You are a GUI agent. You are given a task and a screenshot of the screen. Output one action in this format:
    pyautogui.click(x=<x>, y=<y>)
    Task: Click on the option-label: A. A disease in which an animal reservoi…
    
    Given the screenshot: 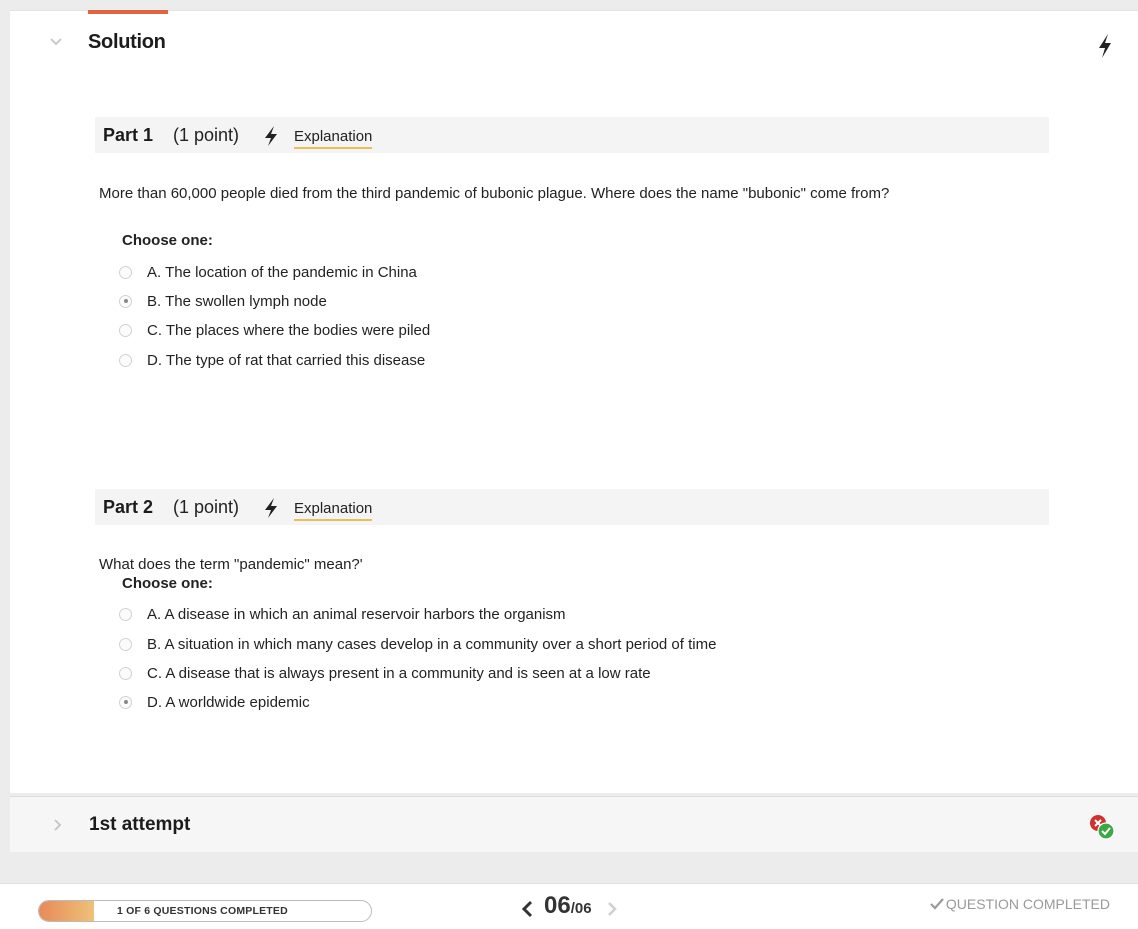 What is the action you would take?
    pyautogui.click(x=356, y=614)
    